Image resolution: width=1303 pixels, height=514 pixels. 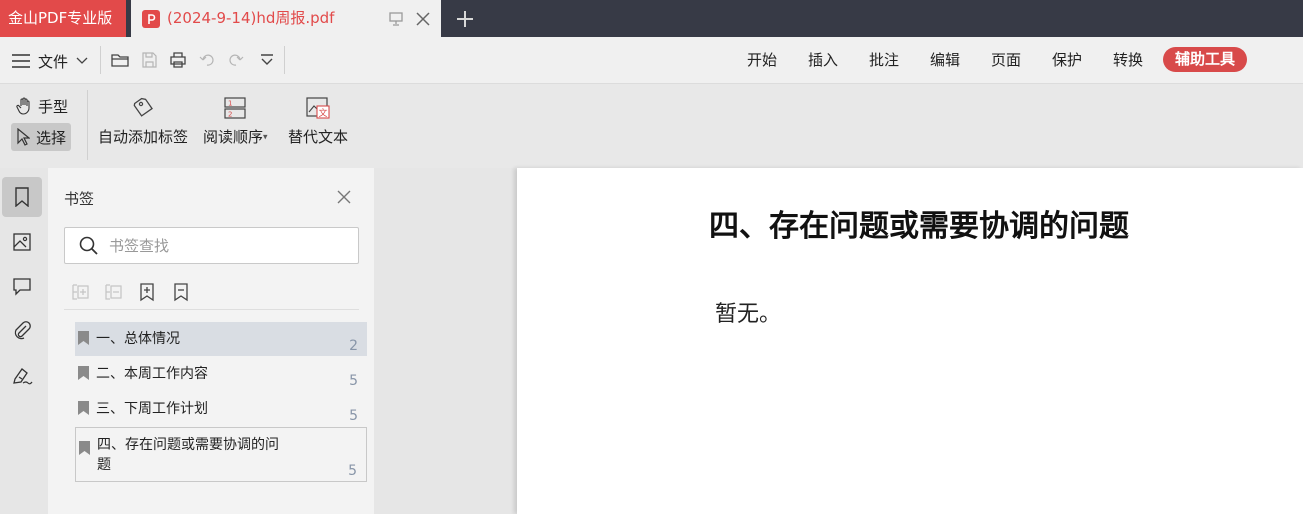 I want to click on close-panel-icon, so click(x=344, y=197).